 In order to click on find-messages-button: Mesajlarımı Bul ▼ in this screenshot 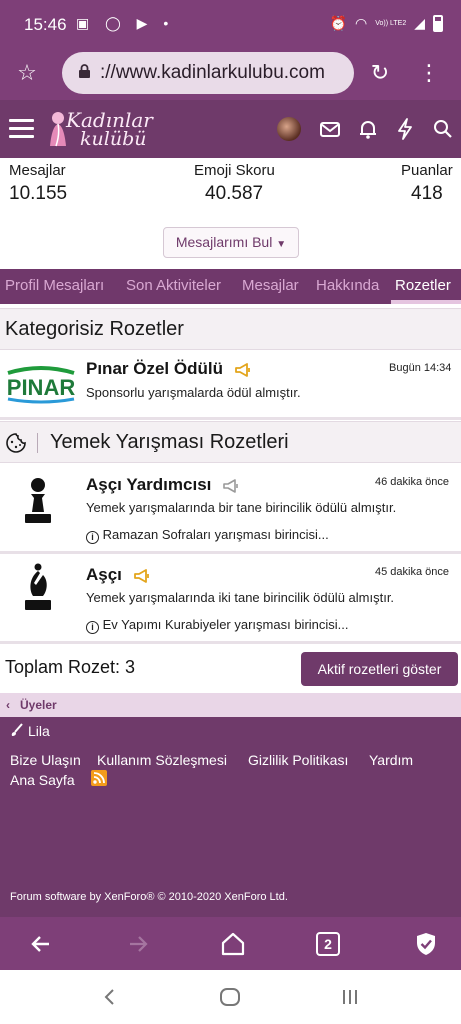, I will do `click(231, 242)`.